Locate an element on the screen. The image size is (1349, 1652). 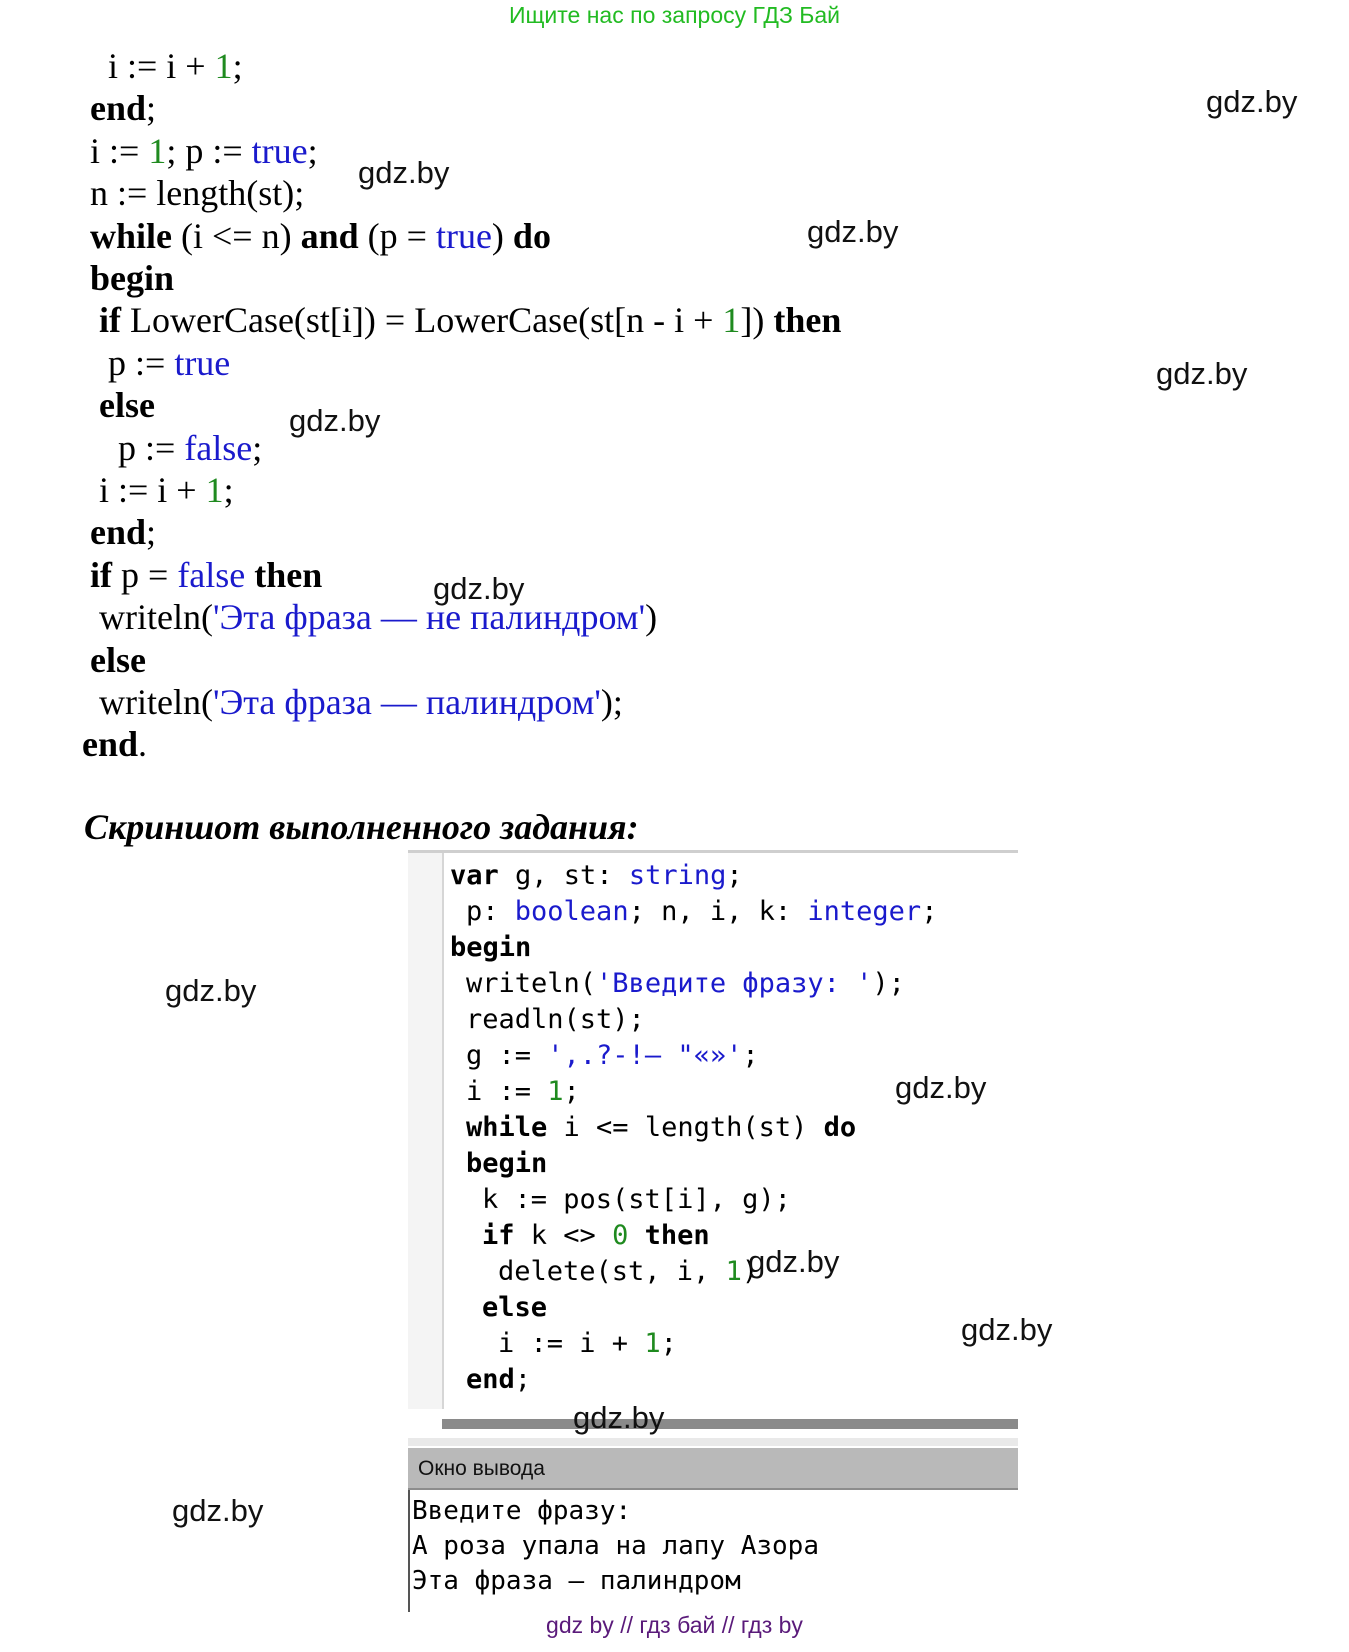
output-line: Введите фразу: is located at coordinates (522, 1511).